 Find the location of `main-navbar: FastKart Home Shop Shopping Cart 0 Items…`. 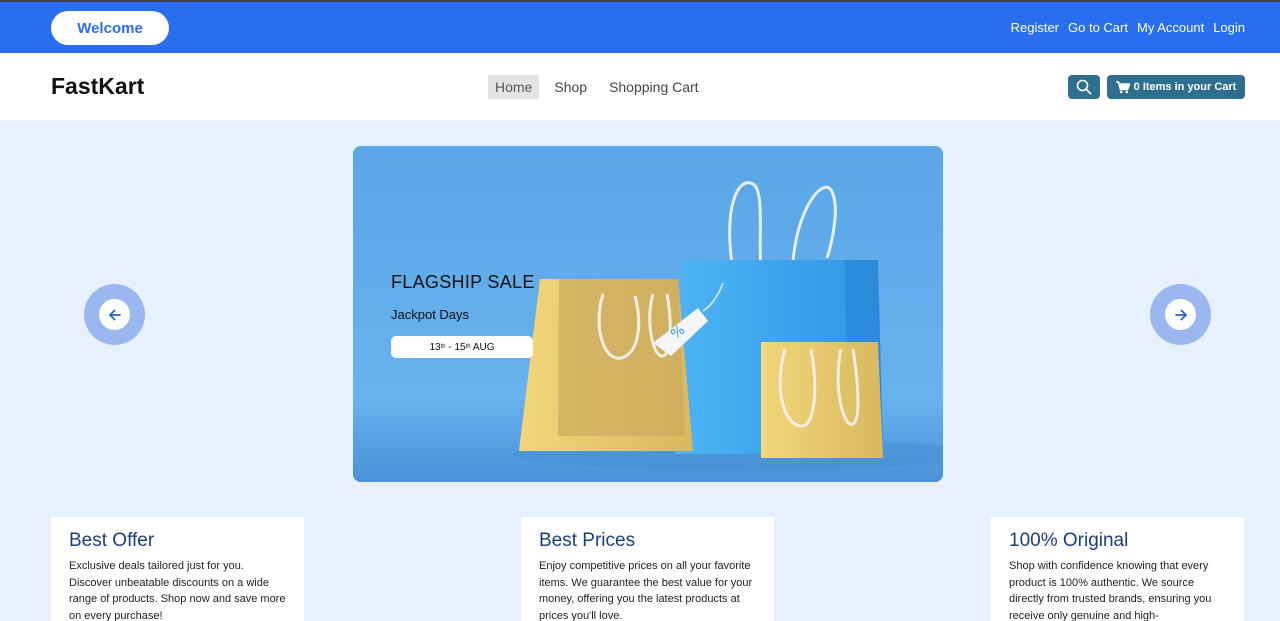

main-navbar: FastKart Home Shop Shopping Cart 0 Items… is located at coordinates (640, 86).